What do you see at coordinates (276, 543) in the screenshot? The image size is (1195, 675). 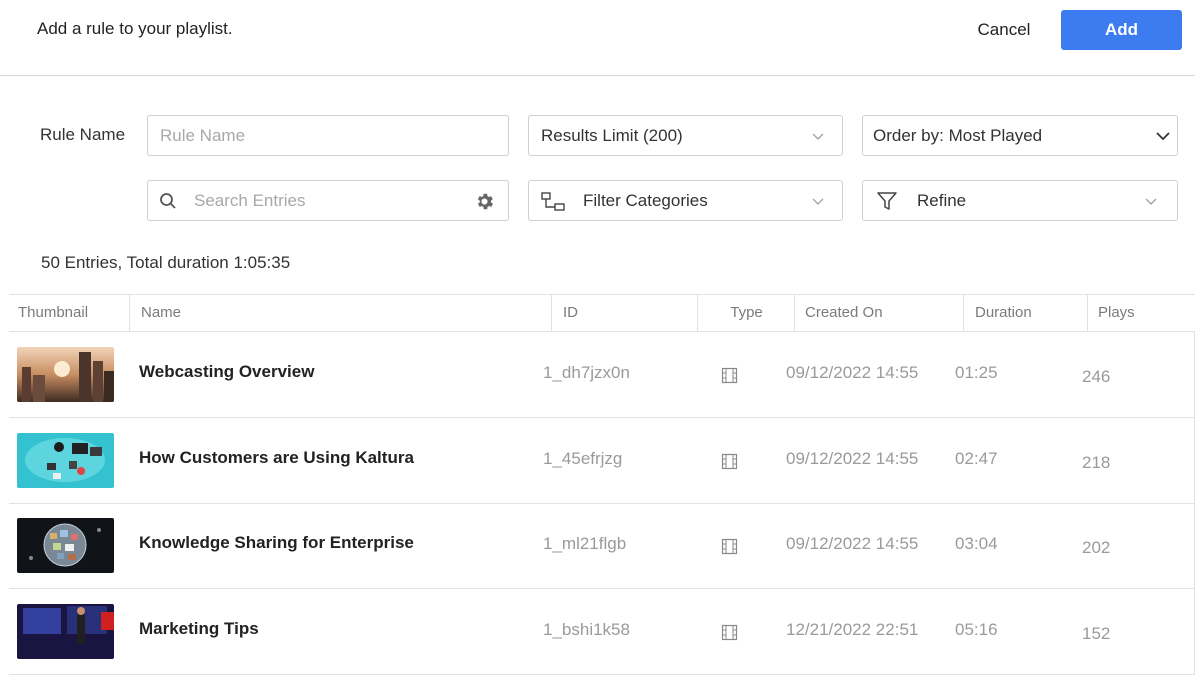 I see `entry-name: Knowledge Sharing for Enterprise` at bounding box center [276, 543].